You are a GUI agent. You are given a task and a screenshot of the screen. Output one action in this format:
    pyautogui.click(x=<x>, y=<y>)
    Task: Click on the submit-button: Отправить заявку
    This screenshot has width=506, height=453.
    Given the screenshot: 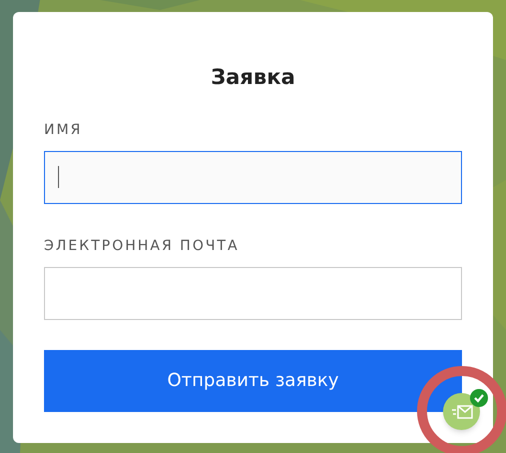 What is the action you would take?
    pyautogui.click(x=253, y=381)
    